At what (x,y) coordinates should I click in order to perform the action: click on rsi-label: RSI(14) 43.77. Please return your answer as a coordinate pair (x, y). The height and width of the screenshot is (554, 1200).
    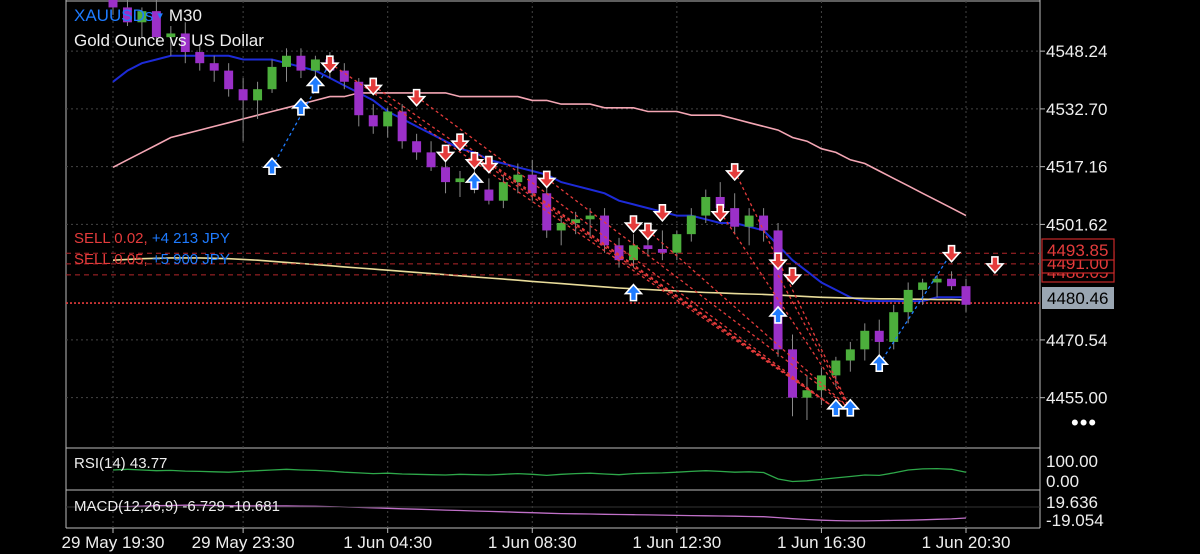
    Looking at the image, I should click on (121, 463).